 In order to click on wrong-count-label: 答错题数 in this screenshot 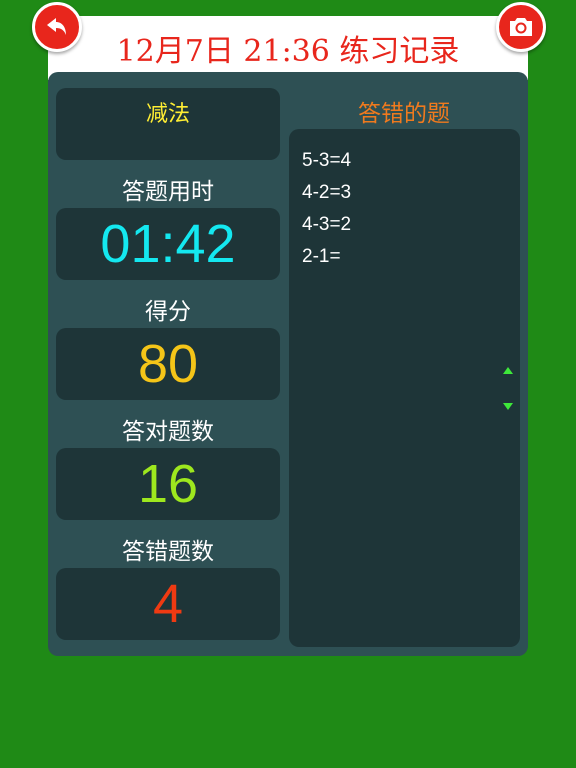, I will do `click(168, 552)`.